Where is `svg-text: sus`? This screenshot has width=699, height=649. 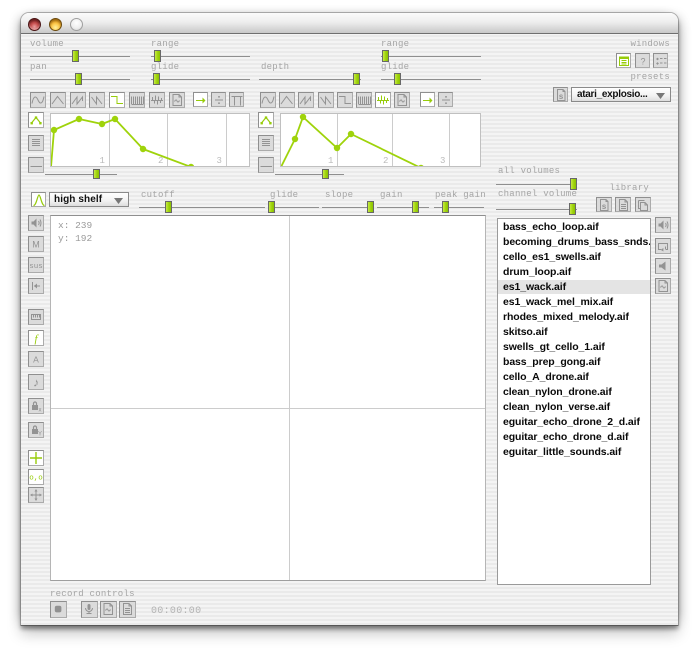 svg-text: sus is located at coordinates (36, 267).